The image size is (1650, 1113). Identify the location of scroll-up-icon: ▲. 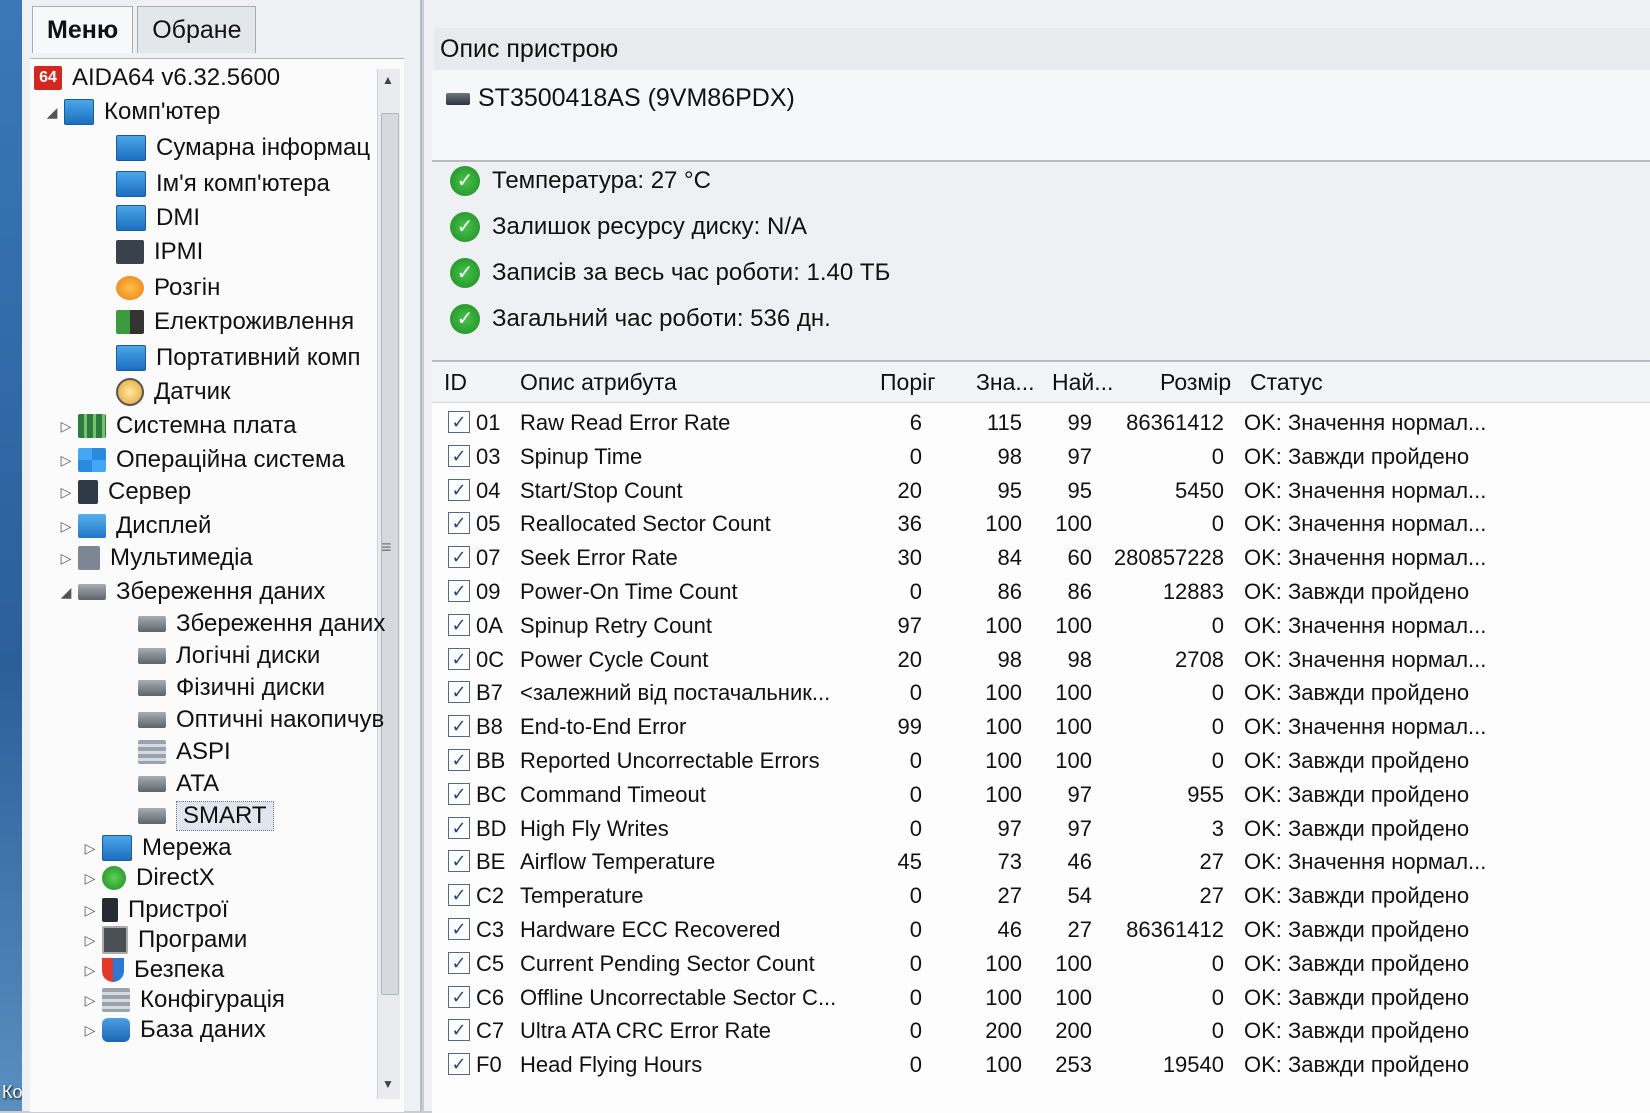
(388, 80).